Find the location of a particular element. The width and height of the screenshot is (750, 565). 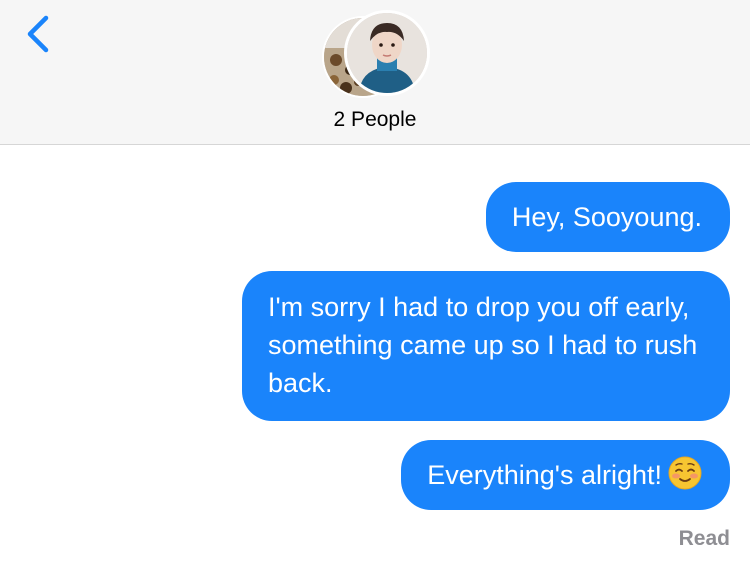

back-button is located at coordinates (40, 34).